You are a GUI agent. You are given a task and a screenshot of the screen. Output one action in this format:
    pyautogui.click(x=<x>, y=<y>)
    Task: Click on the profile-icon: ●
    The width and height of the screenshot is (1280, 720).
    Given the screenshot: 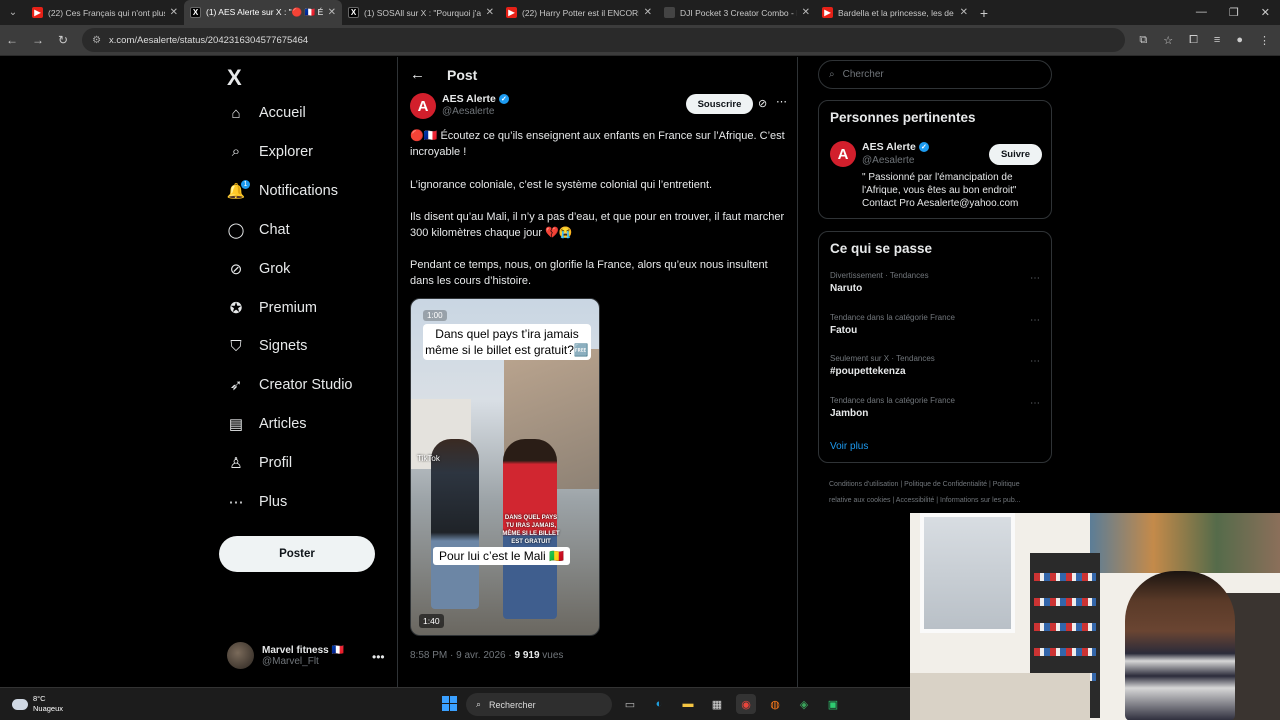 What is the action you would take?
    pyautogui.click(x=1239, y=40)
    